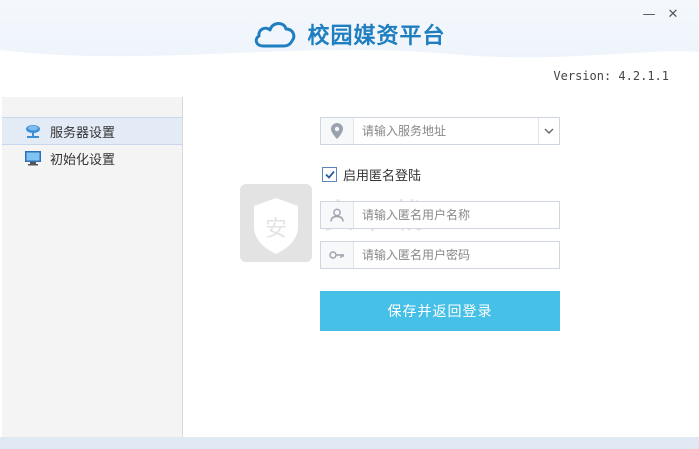 The height and width of the screenshot is (449, 699). Describe the element at coordinates (440, 311) in the screenshot. I see `save-and-return-button: 保存并返回登录` at that location.